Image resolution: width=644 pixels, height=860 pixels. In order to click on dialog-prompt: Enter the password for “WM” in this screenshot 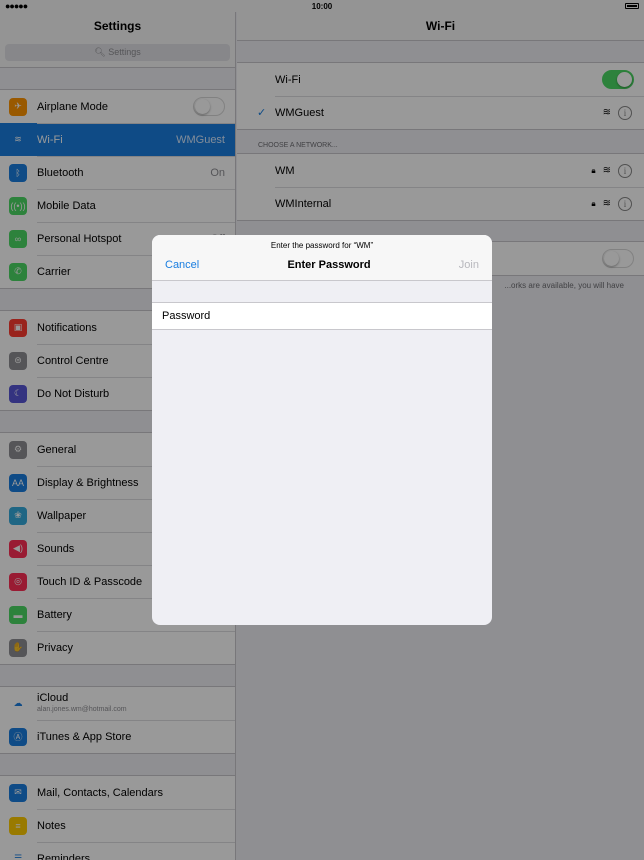, I will do `click(322, 245)`.